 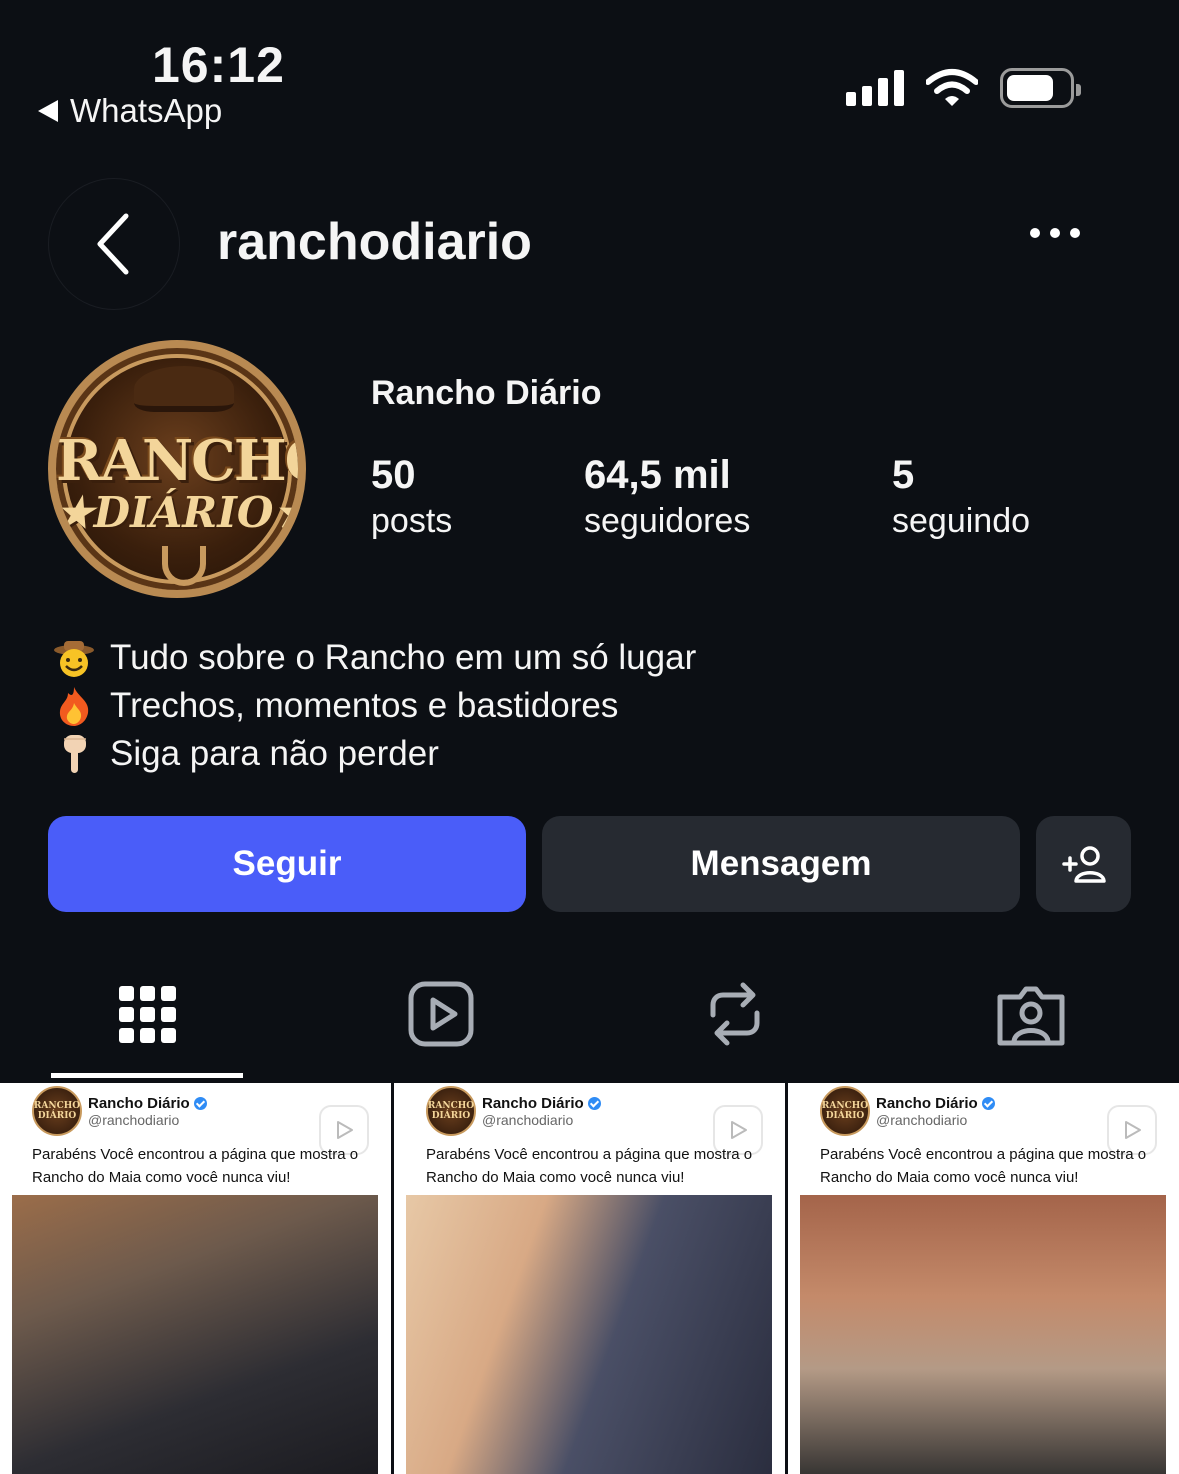 I want to click on bio-line: Trechos, momentos e bastidores, so click(x=374, y=706).